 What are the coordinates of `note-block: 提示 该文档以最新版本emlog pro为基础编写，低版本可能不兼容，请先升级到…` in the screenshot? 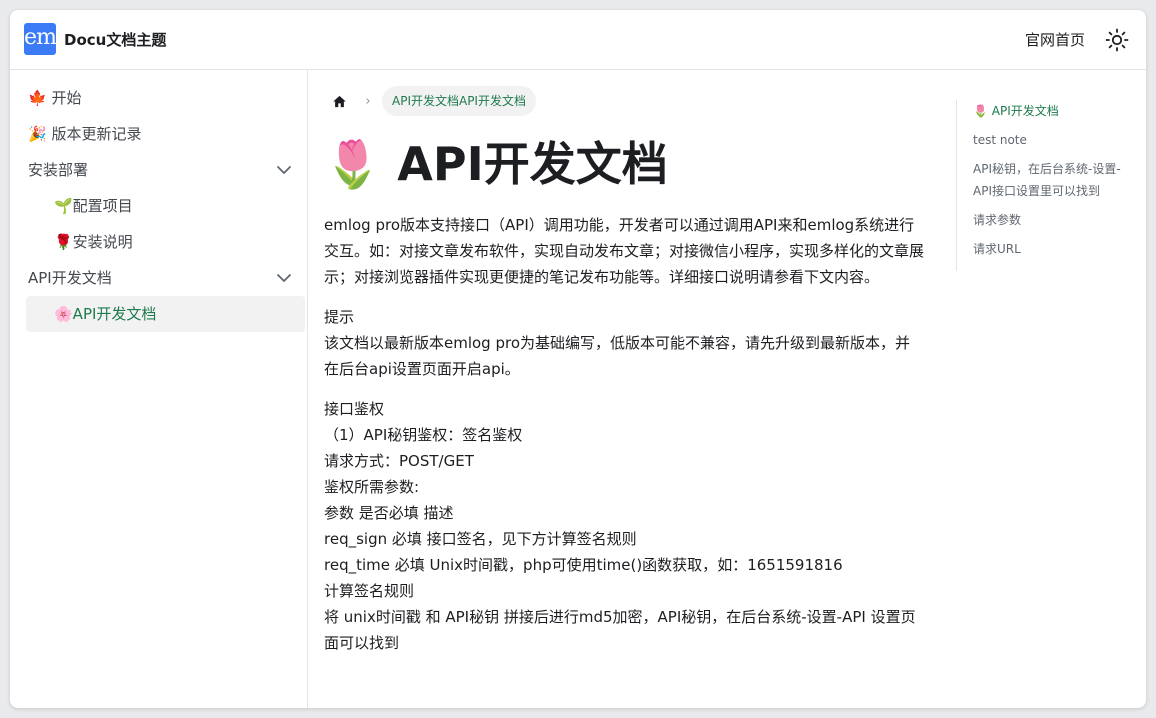 It's located at (624, 343).